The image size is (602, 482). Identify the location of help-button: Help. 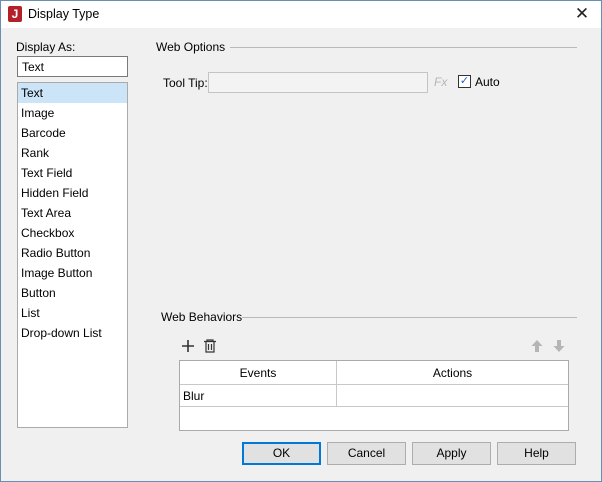
(536, 453).